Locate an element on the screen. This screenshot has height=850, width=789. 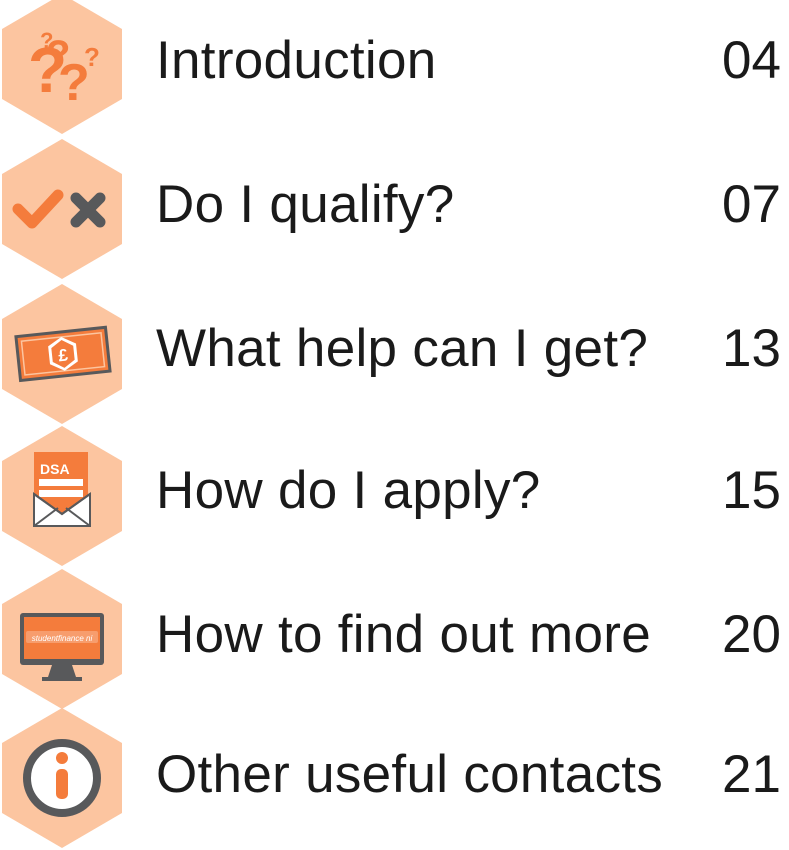
monitor-screen-label: studentfinance ni is located at coordinates (62, 638).